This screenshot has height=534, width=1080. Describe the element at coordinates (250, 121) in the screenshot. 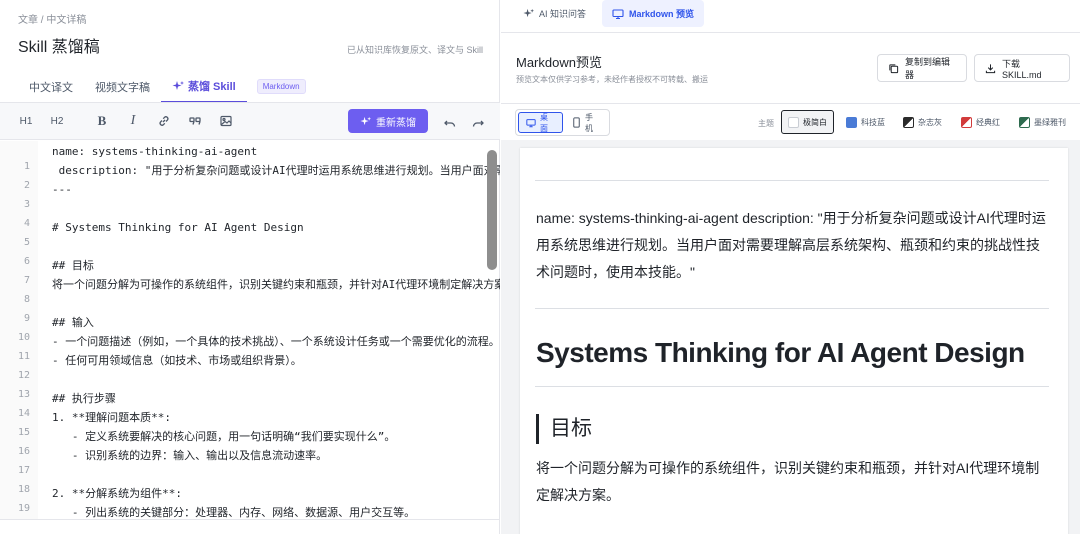

I see `editor-toolbar: H1 H2 B I 重新蒸馏` at that location.